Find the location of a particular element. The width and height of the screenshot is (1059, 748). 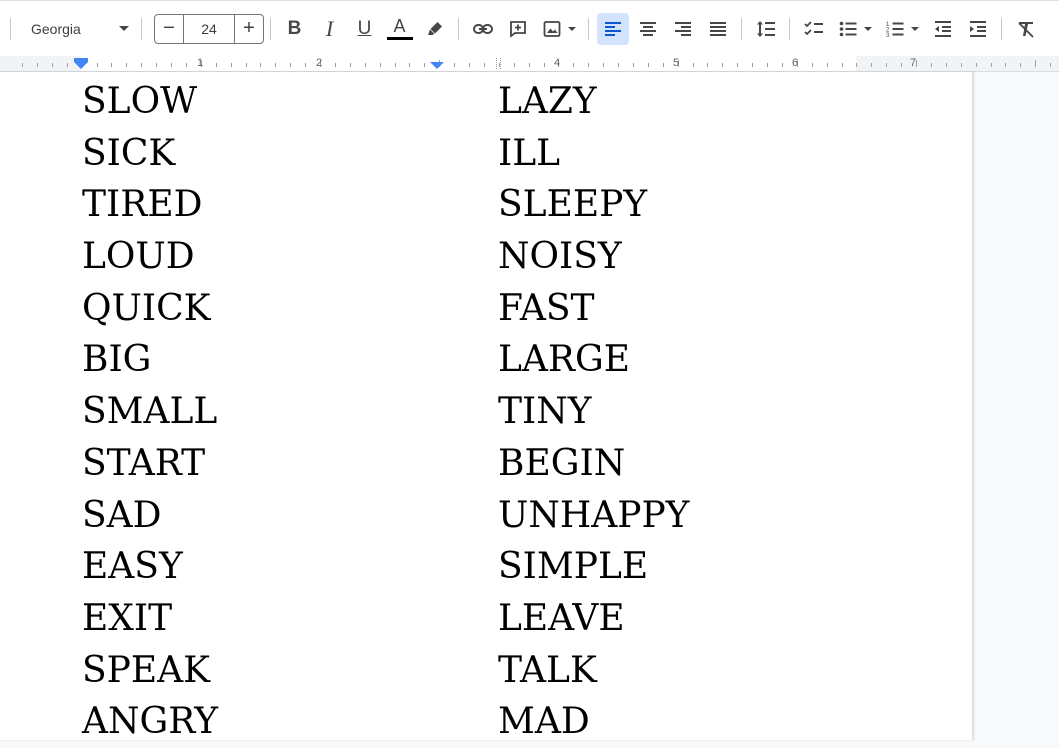

document-line: SLEEPY is located at coordinates (573, 205).